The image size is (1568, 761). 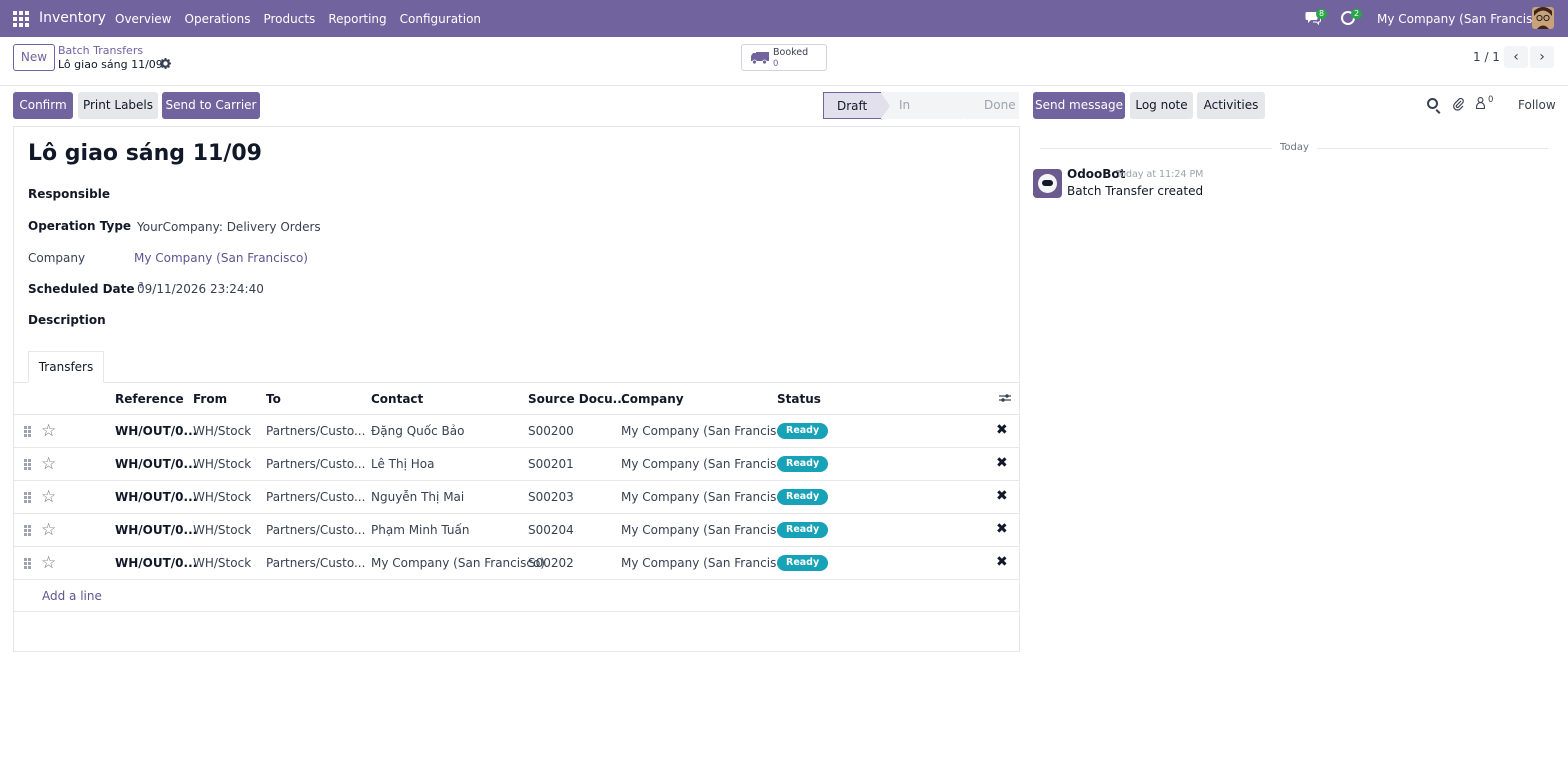 I want to click on menu-item-overview: Overview, so click(x=143, y=19).